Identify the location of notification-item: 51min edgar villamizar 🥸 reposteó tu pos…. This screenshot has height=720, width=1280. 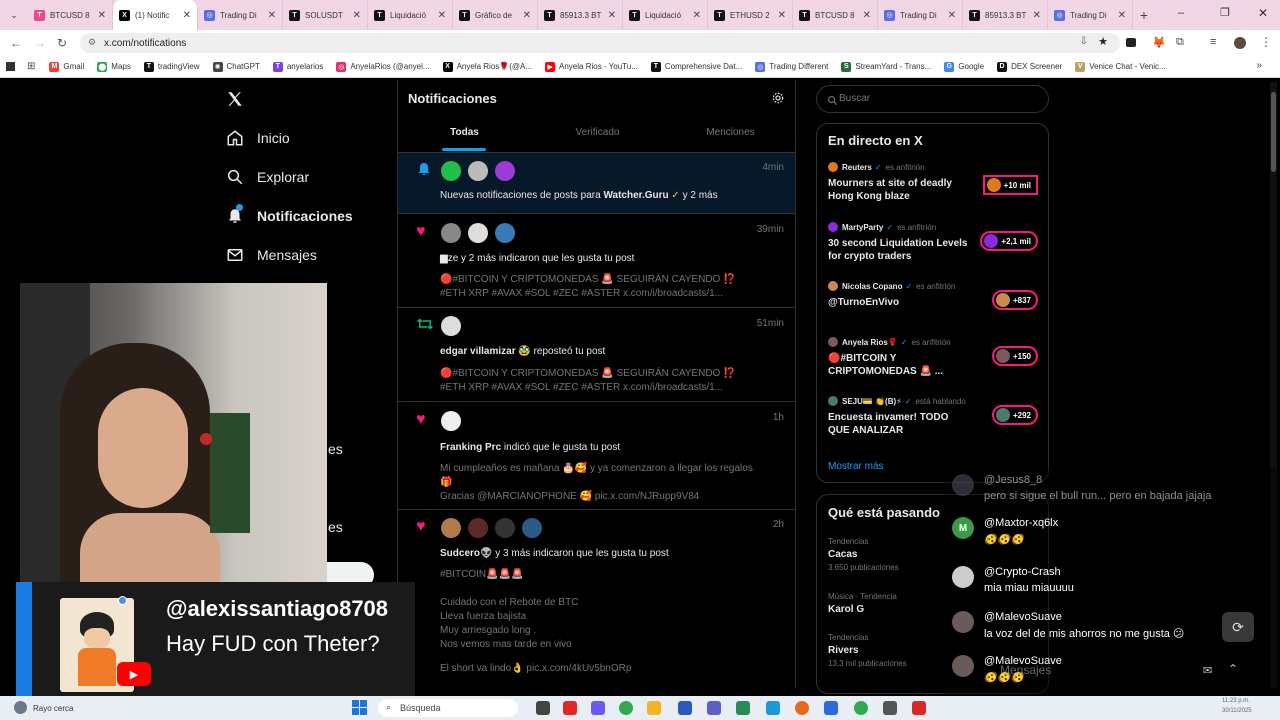
(596, 355).